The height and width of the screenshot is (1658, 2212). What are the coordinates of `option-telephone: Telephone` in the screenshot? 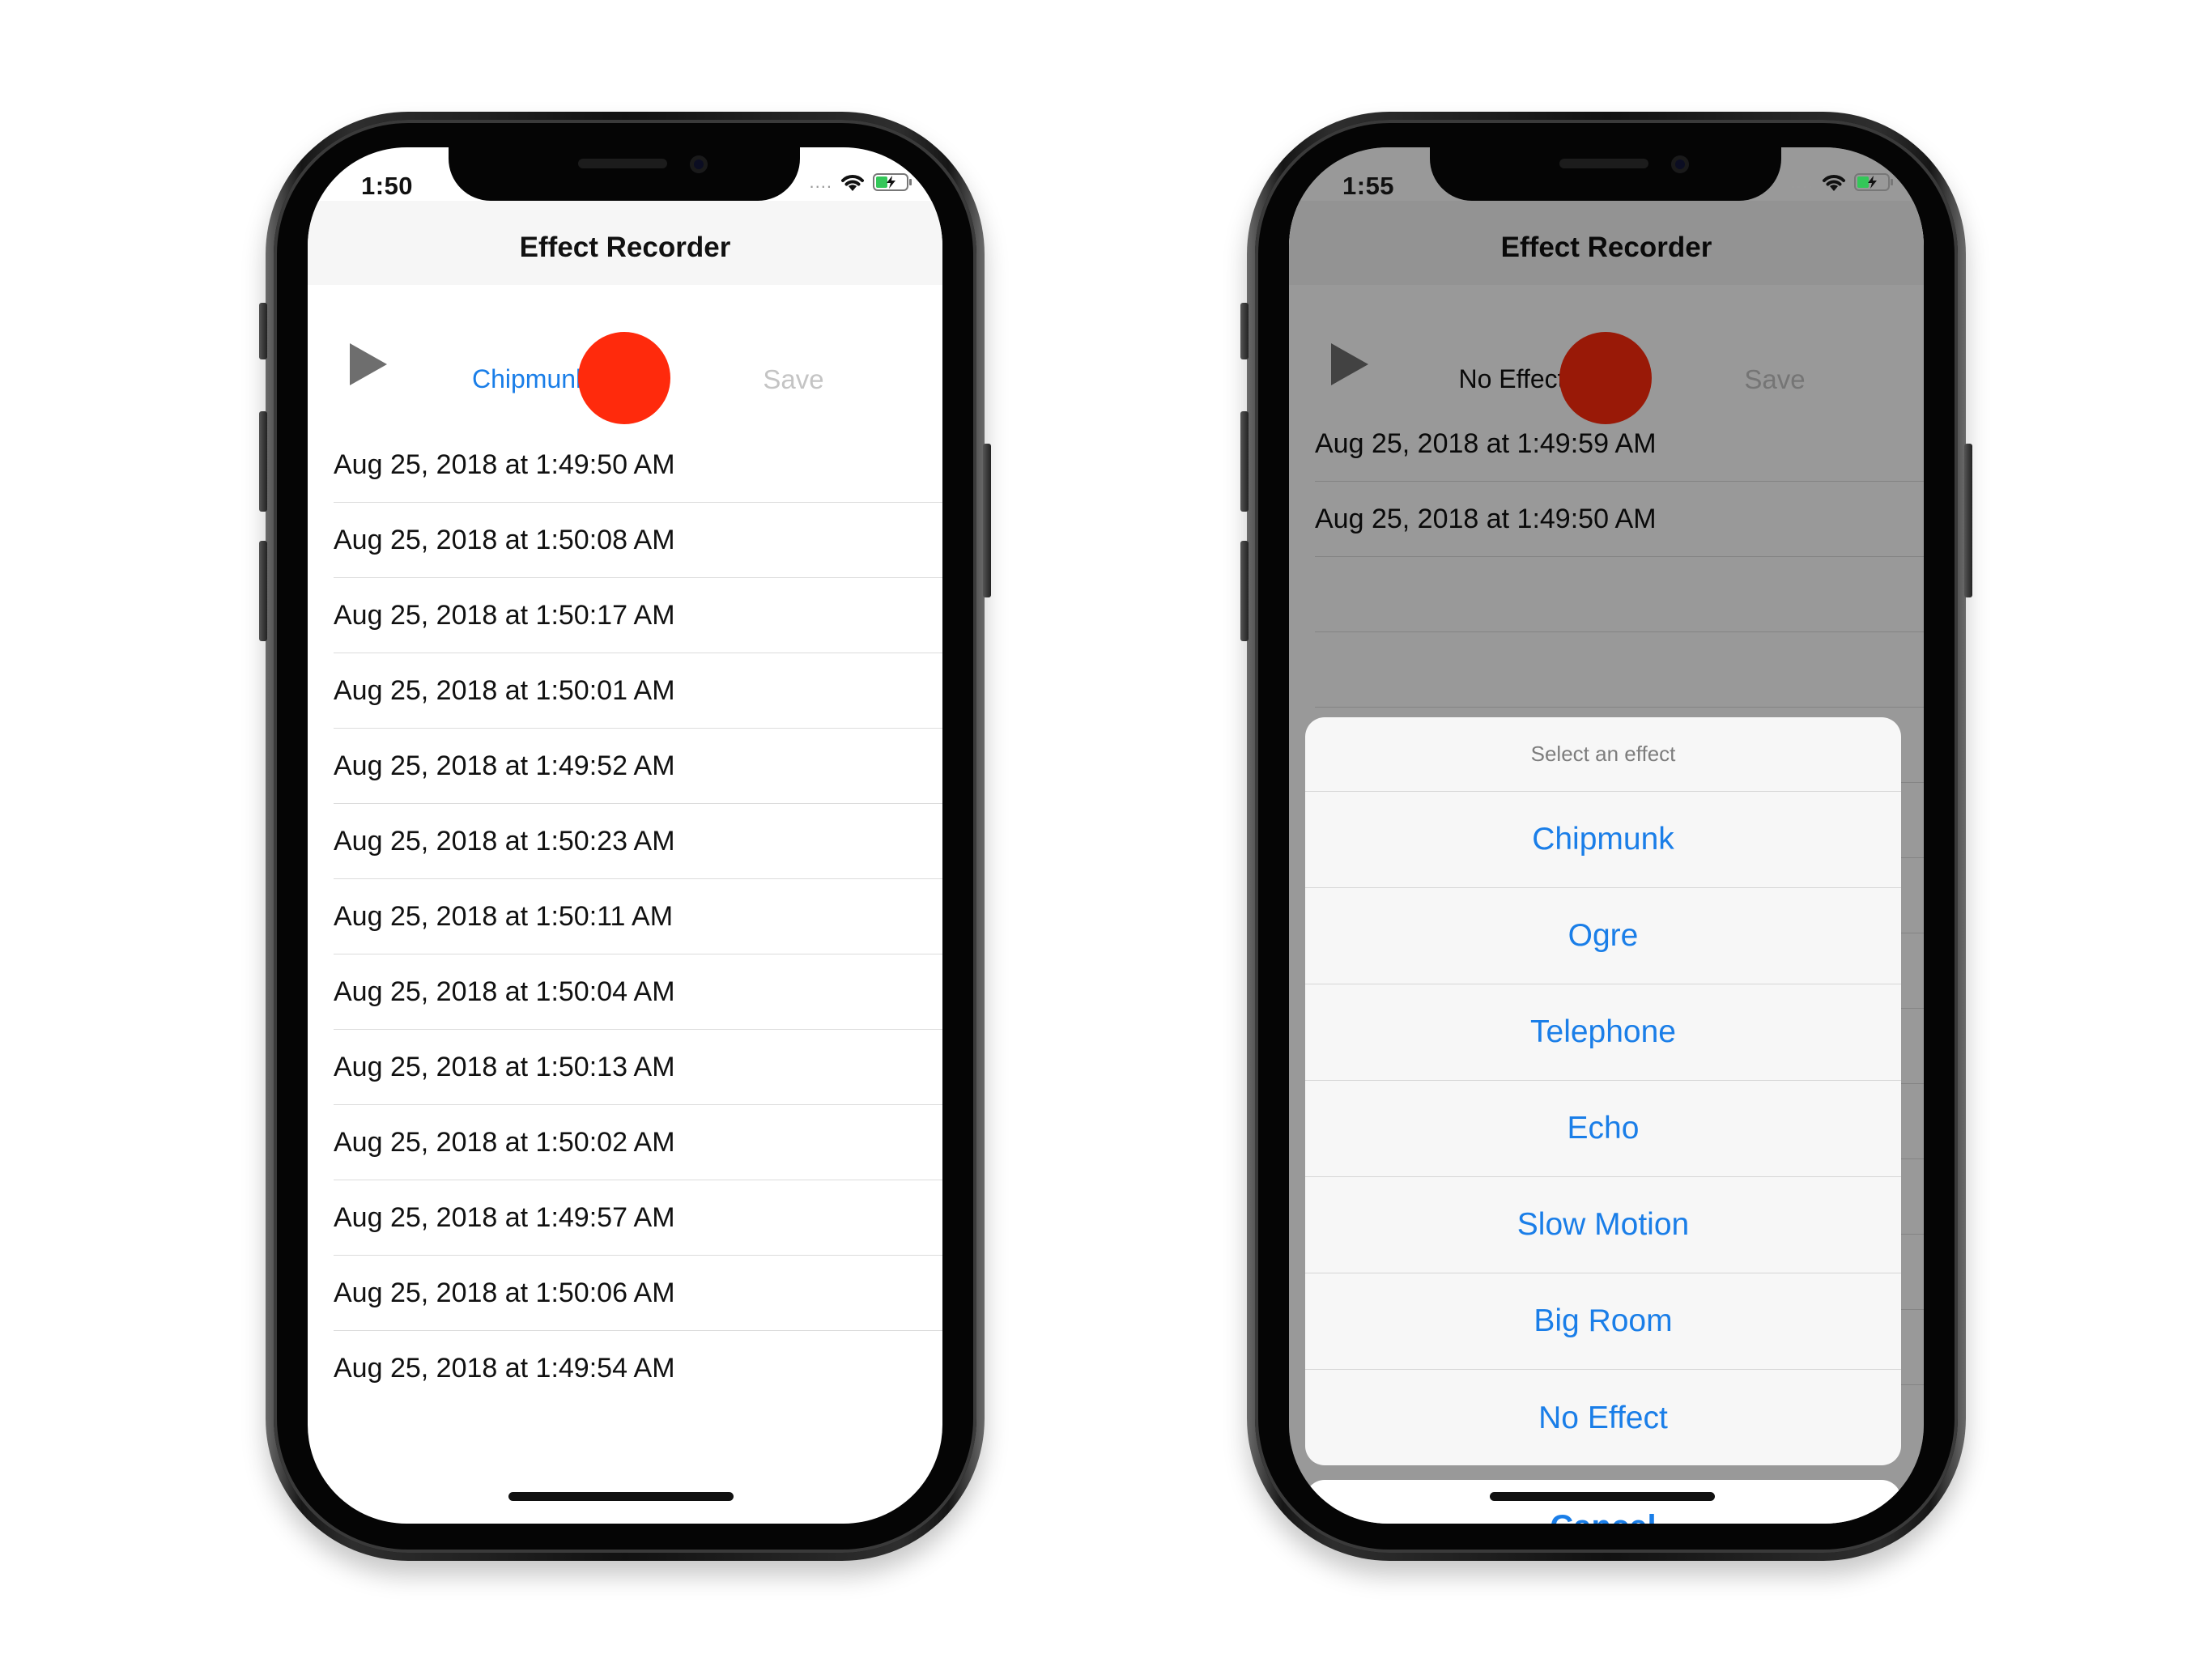 It's located at (1603, 1032).